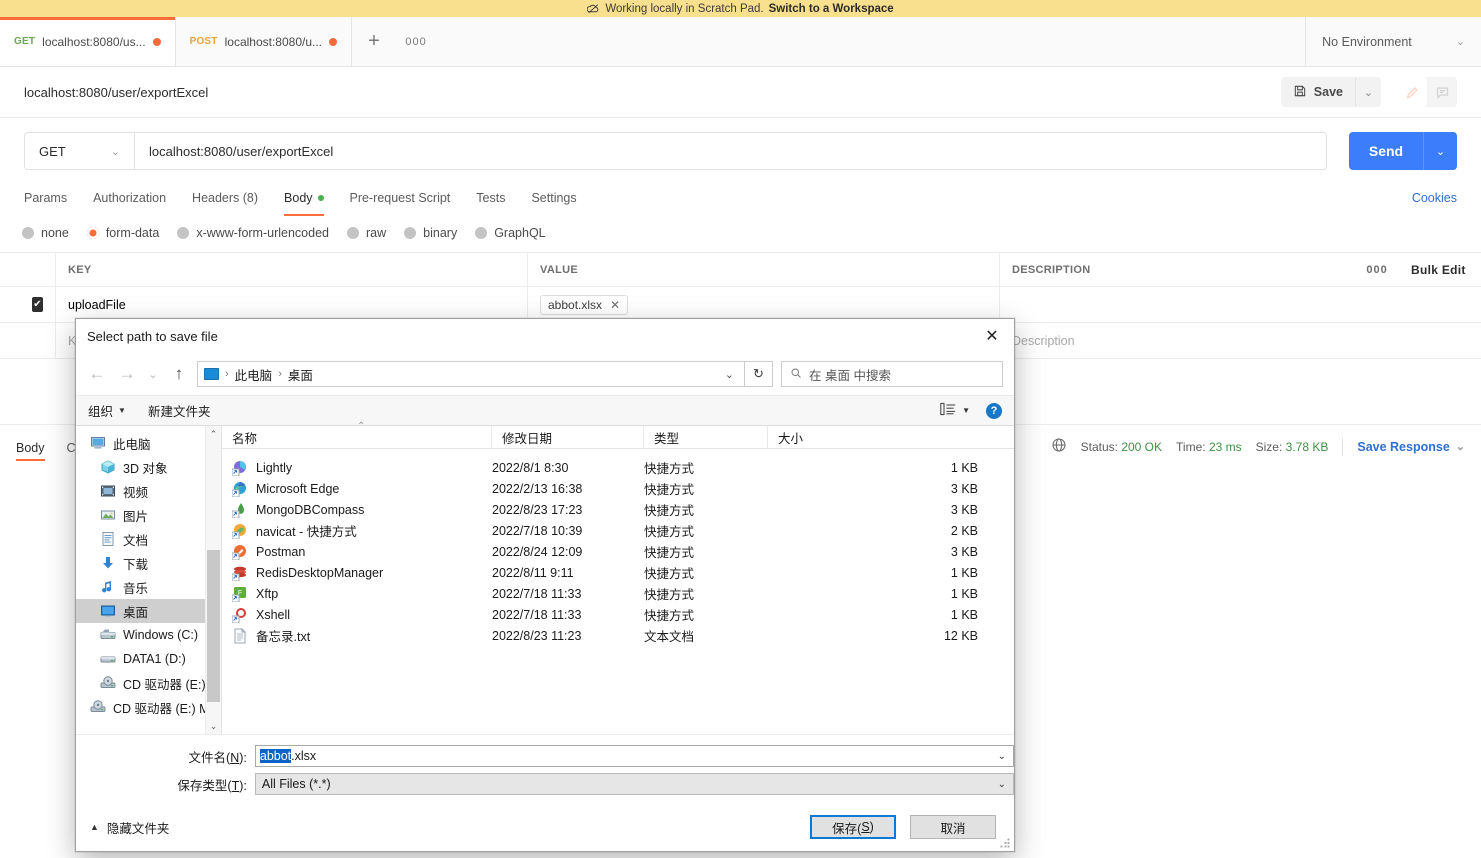  What do you see at coordinates (759, 374) in the screenshot?
I see `refresh-icon: ↻` at bounding box center [759, 374].